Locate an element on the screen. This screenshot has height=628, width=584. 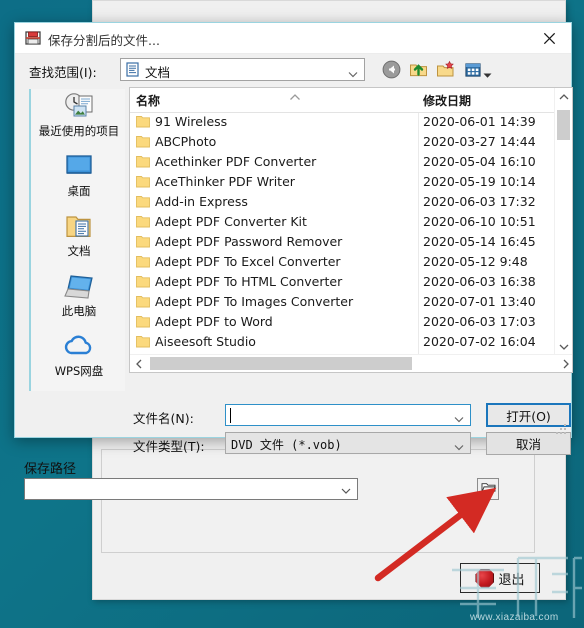
scroll-up-icon is located at coordinates (563, 96).